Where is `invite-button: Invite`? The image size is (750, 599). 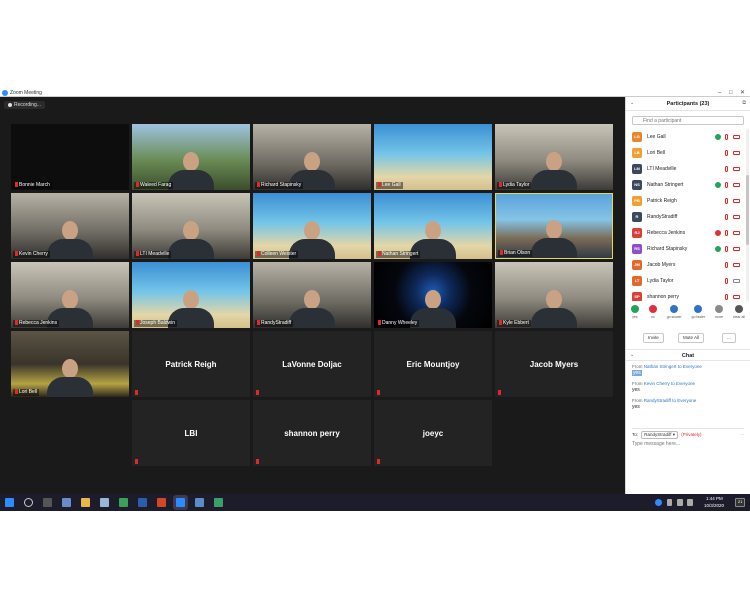 invite-button: Invite is located at coordinates (653, 338).